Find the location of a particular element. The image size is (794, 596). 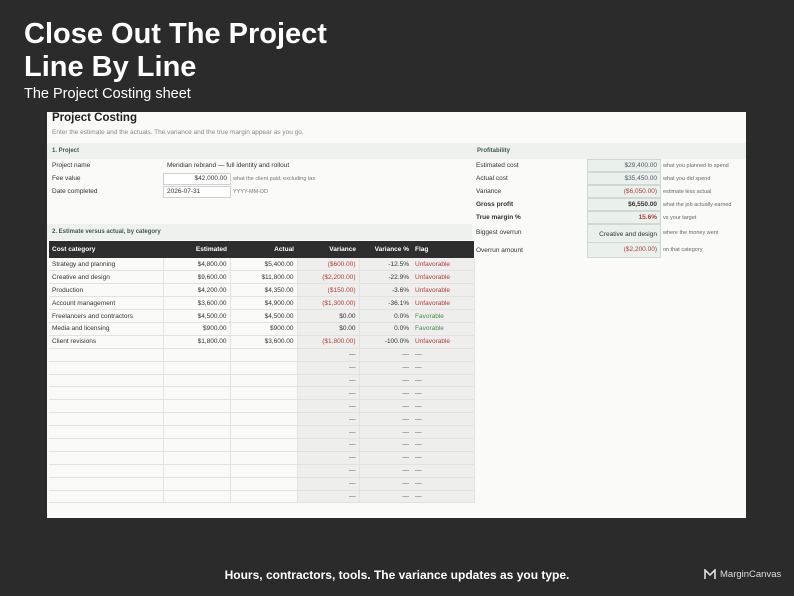

header-variance-pct: Variance % is located at coordinates (385, 249).